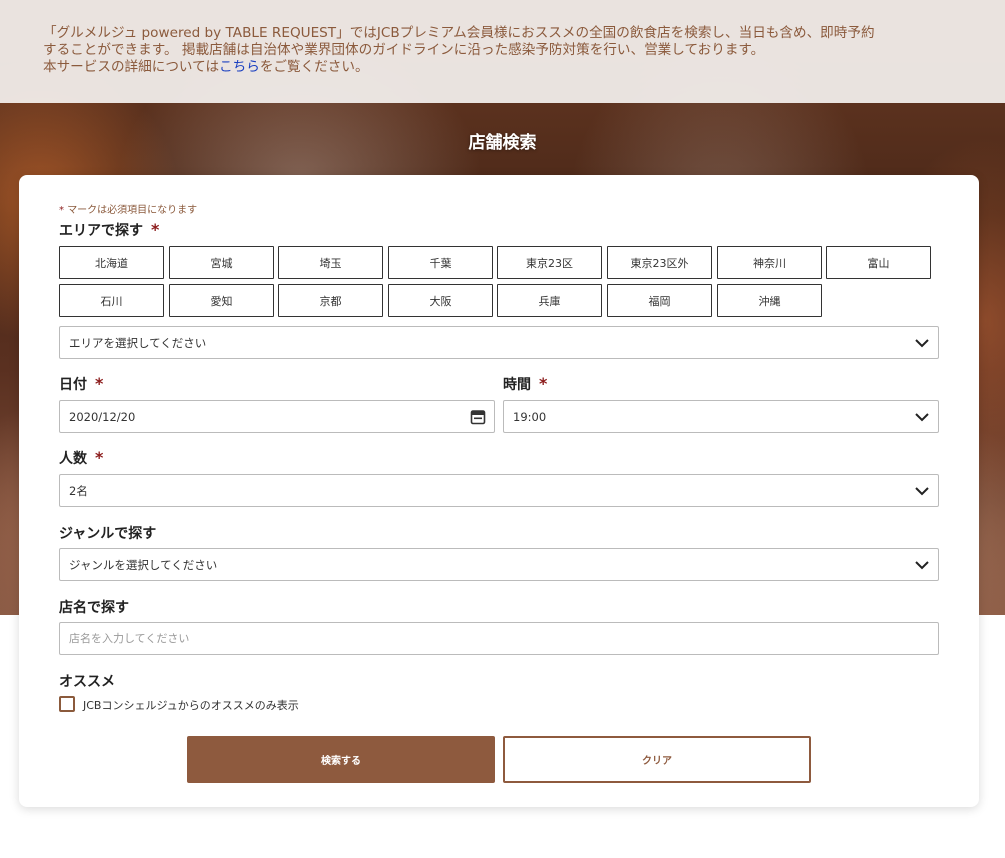 The image size is (1005, 858). What do you see at coordinates (769, 262) in the screenshot?
I see `area-button-kanagawa: 神奈川` at bounding box center [769, 262].